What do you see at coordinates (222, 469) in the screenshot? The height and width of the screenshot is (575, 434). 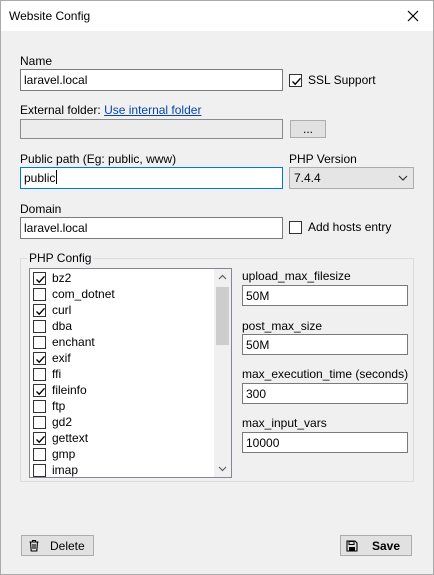 I see `scroll-down-icon` at bounding box center [222, 469].